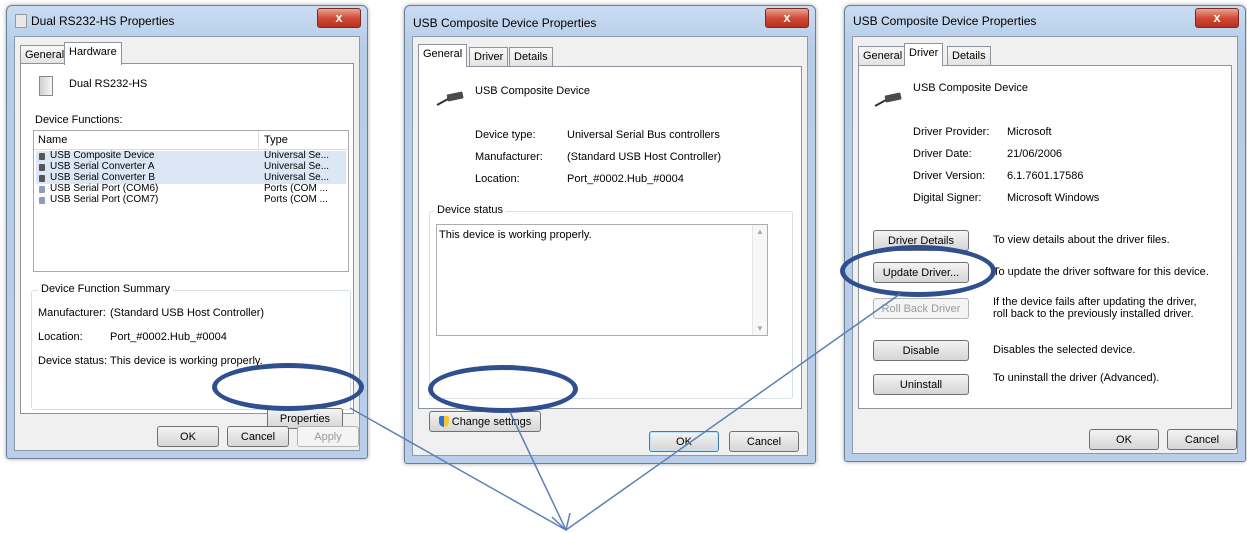 The width and height of the screenshot is (1247, 533). I want to click on tab-general: General, so click(443, 55).